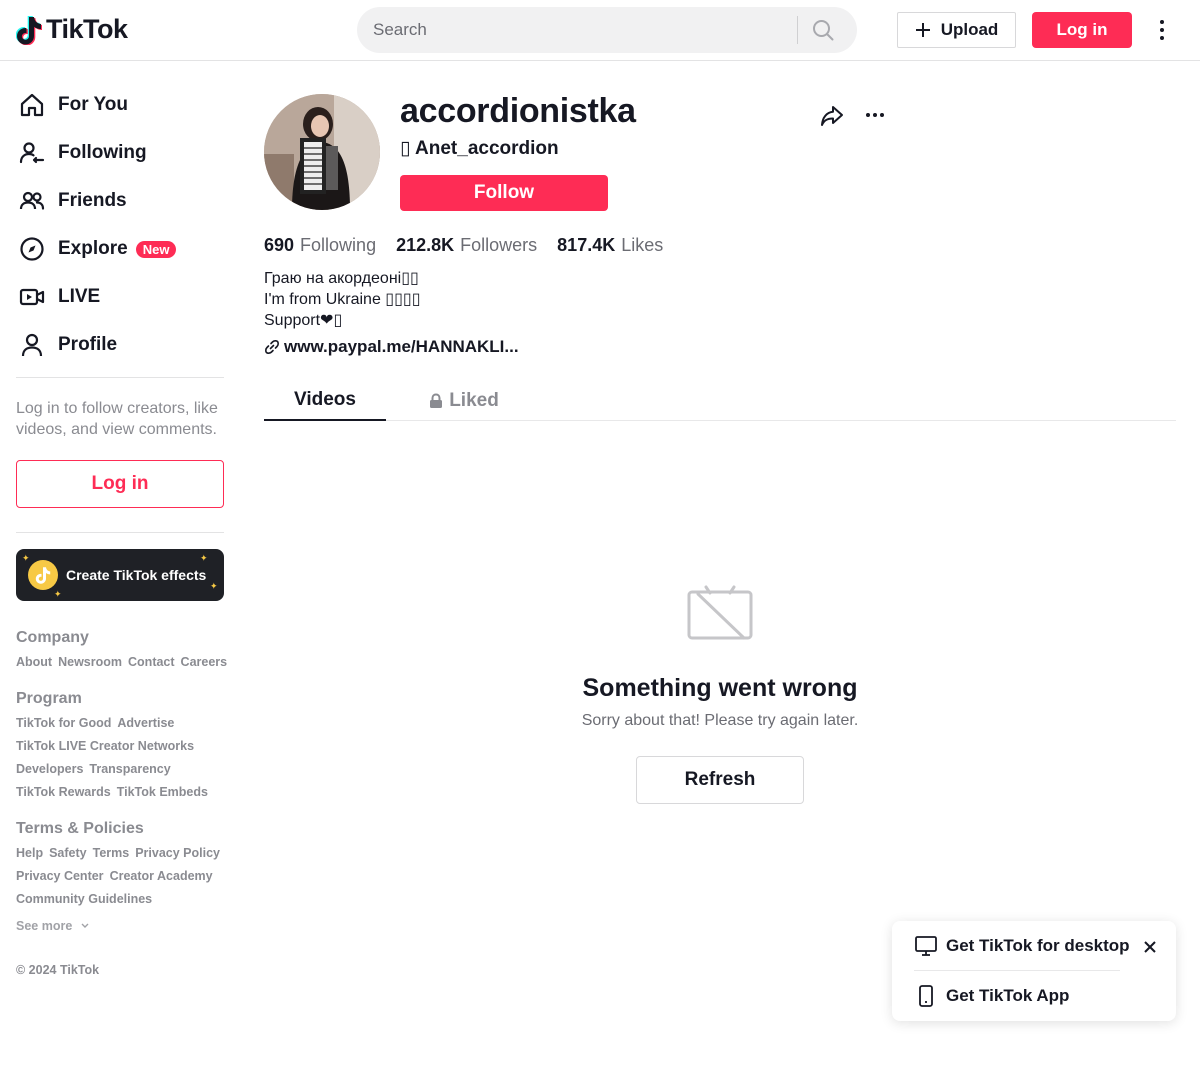 This screenshot has height=1069, width=1200. I want to click on bio-line: Граю на акордеоні▯▯, so click(341, 278).